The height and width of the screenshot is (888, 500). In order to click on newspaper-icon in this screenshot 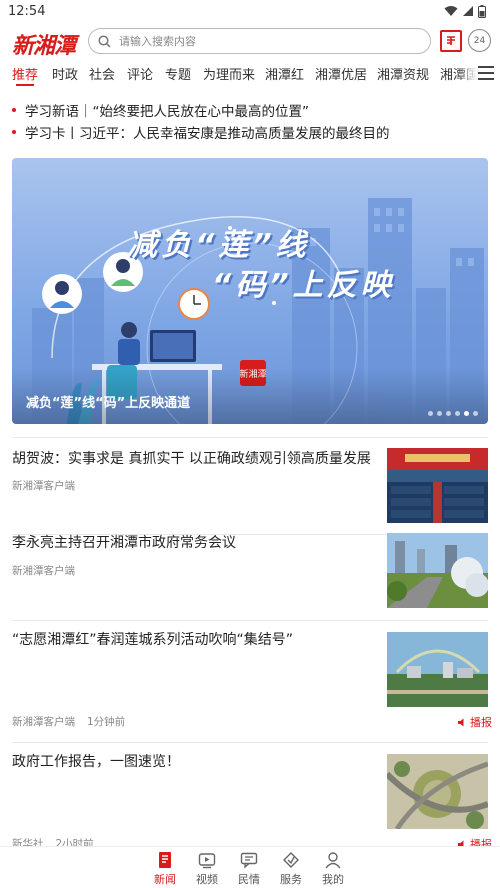, I will do `click(451, 41)`.